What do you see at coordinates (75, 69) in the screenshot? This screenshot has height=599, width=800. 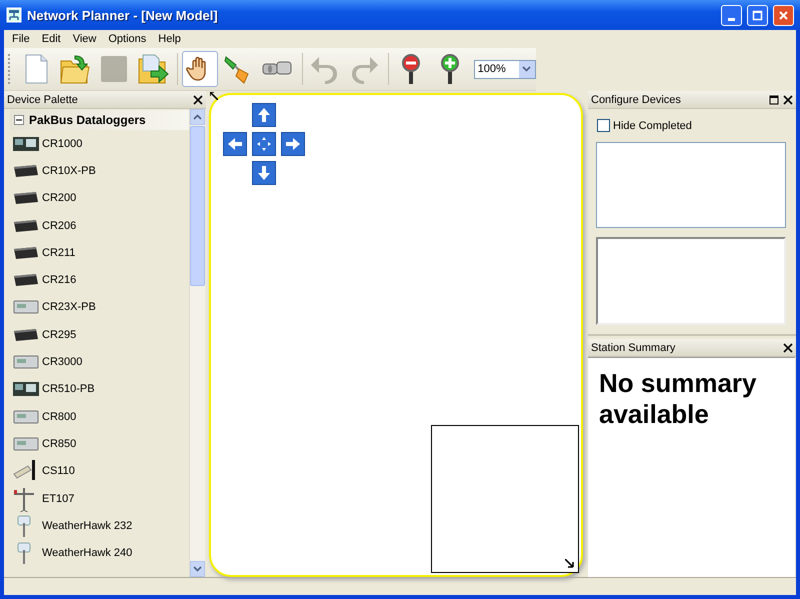 I see `folder-icon` at bounding box center [75, 69].